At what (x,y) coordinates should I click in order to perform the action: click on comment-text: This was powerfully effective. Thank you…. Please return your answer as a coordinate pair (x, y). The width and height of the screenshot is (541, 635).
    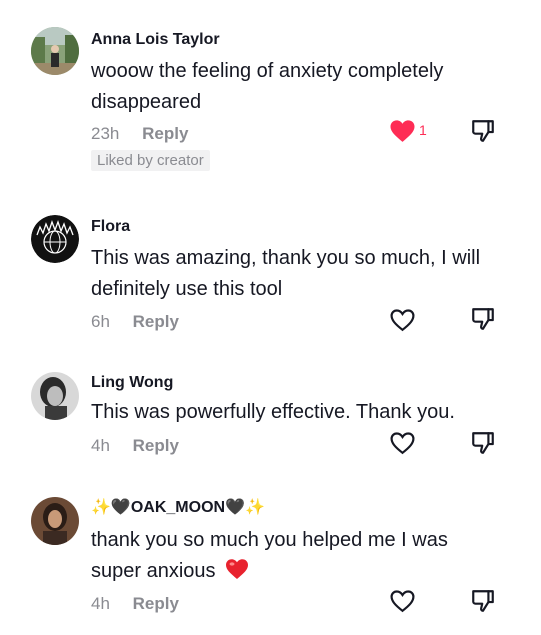
    Looking at the image, I should click on (273, 412).